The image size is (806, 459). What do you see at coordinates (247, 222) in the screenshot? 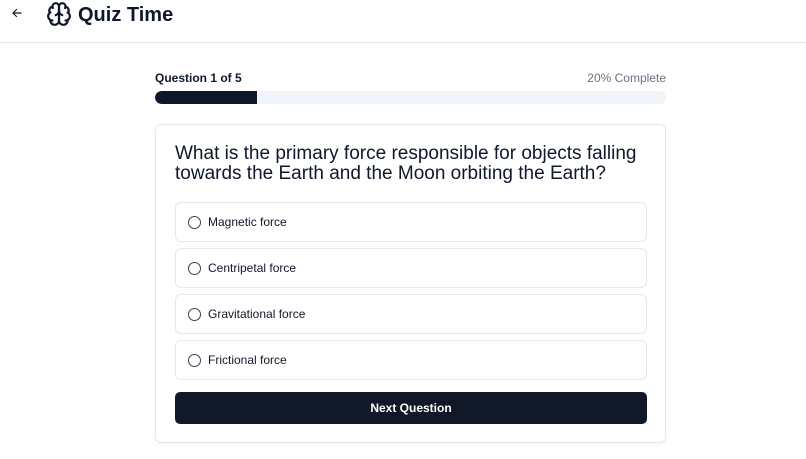
I see `answer-option-label: Magnetic force` at bounding box center [247, 222].